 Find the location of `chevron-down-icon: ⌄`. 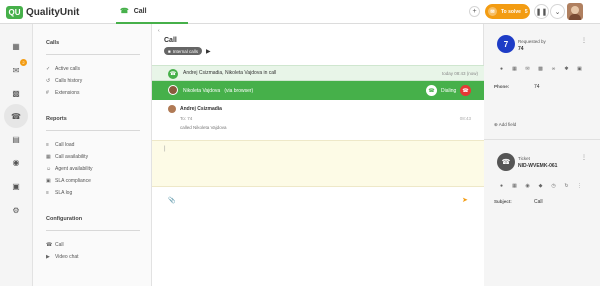

chevron-down-icon: ⌄ is located at coordinates (557, 12).